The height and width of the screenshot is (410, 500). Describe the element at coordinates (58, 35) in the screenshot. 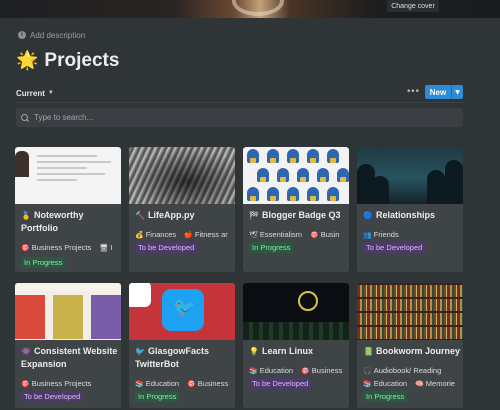

I see `add-description-label: Add description` at that location.